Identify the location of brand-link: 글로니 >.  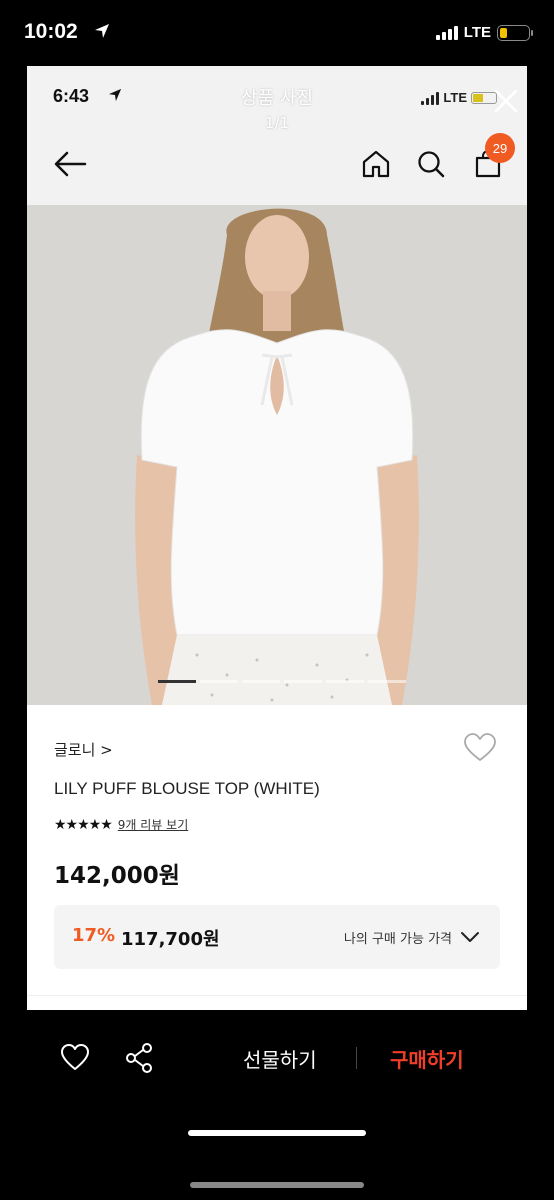
(83, 749).